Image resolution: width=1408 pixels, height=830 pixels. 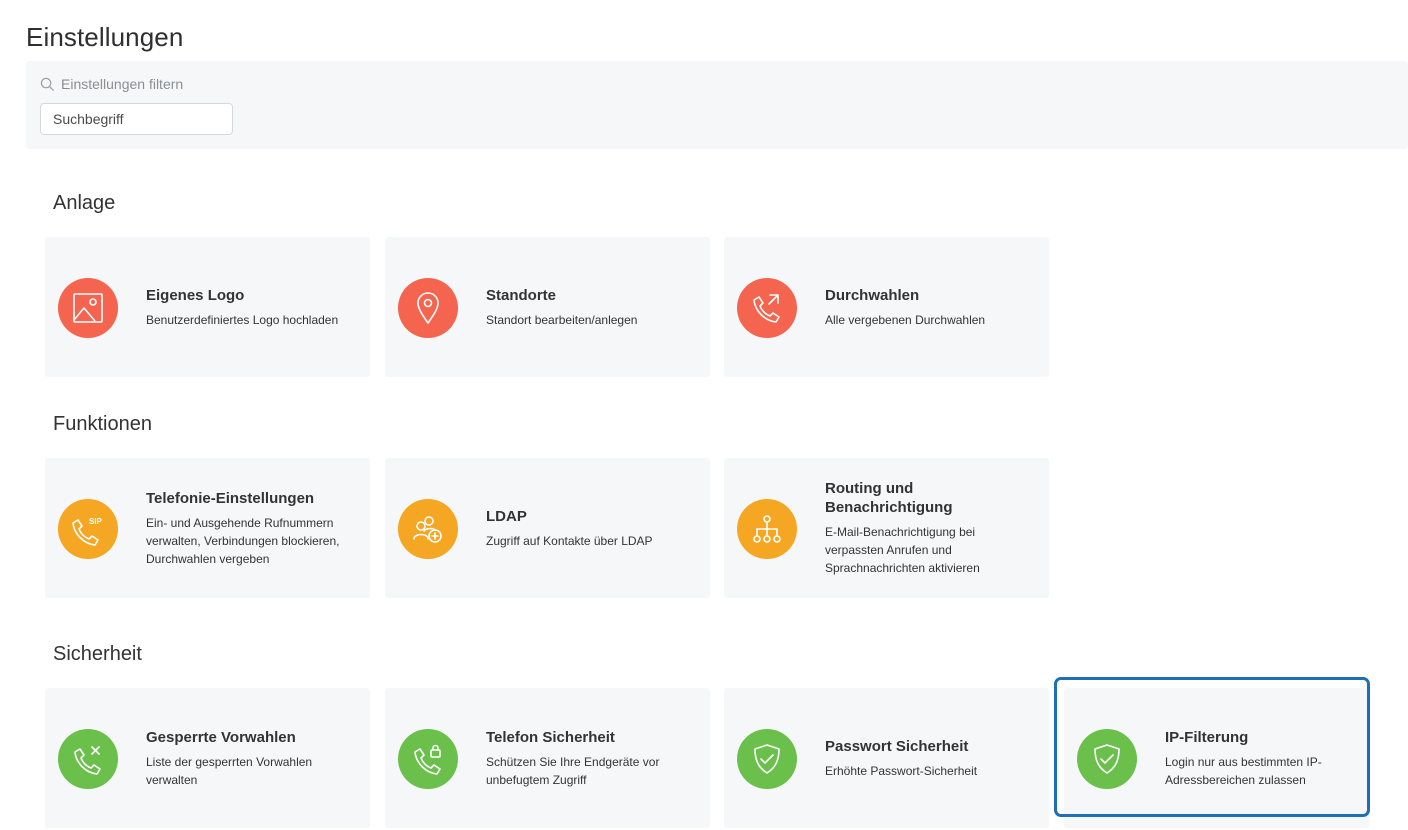 What do you see at coordinates (897, 746) in the screenshot?
I see `card-title: Passwort Sicherheit` at bounding box center [897, 746].